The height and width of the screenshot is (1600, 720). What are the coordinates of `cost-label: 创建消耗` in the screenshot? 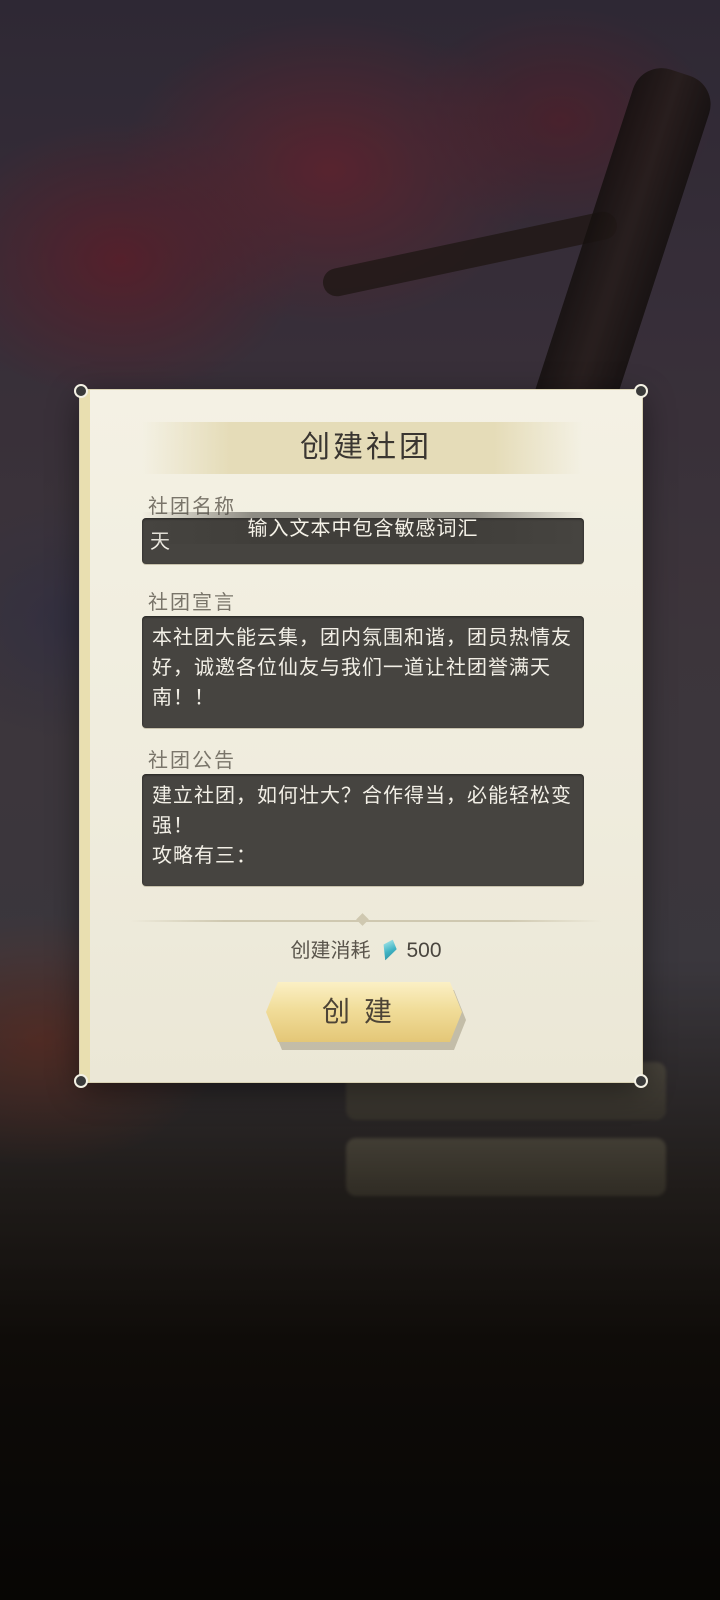 It's located at (330, 950).